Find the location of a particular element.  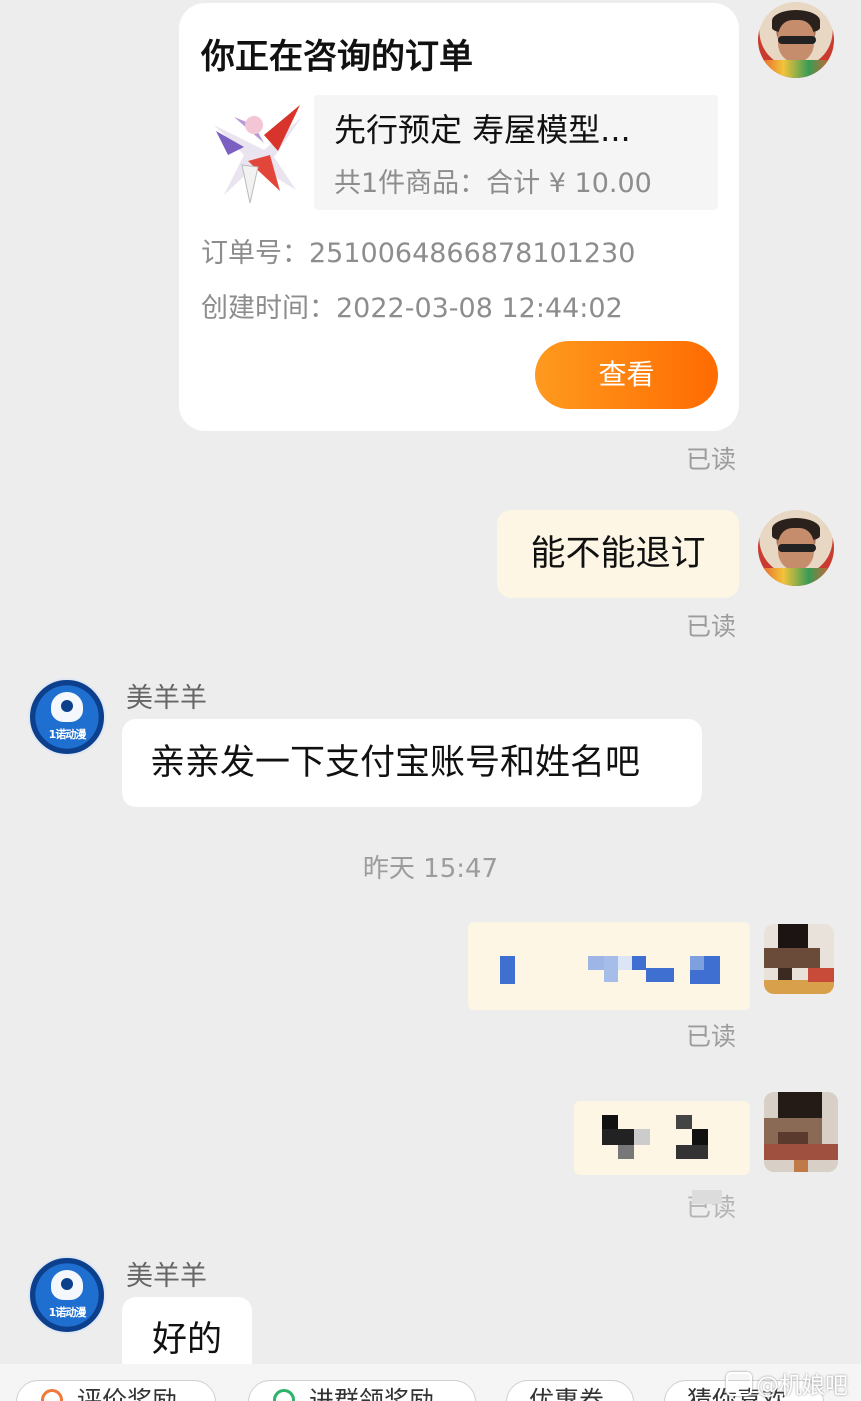

quick-reply-chip: 进群领奖励 is located at coordinates (362, 1390).